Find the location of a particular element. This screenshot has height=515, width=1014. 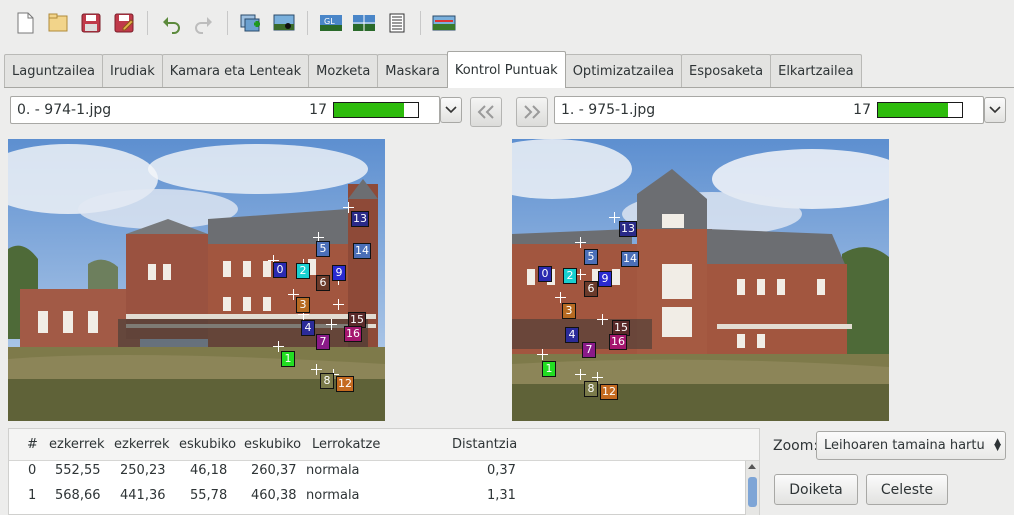

tab-camera-lens: Kamara eta Lenteak is located at coordinates (235, 71).